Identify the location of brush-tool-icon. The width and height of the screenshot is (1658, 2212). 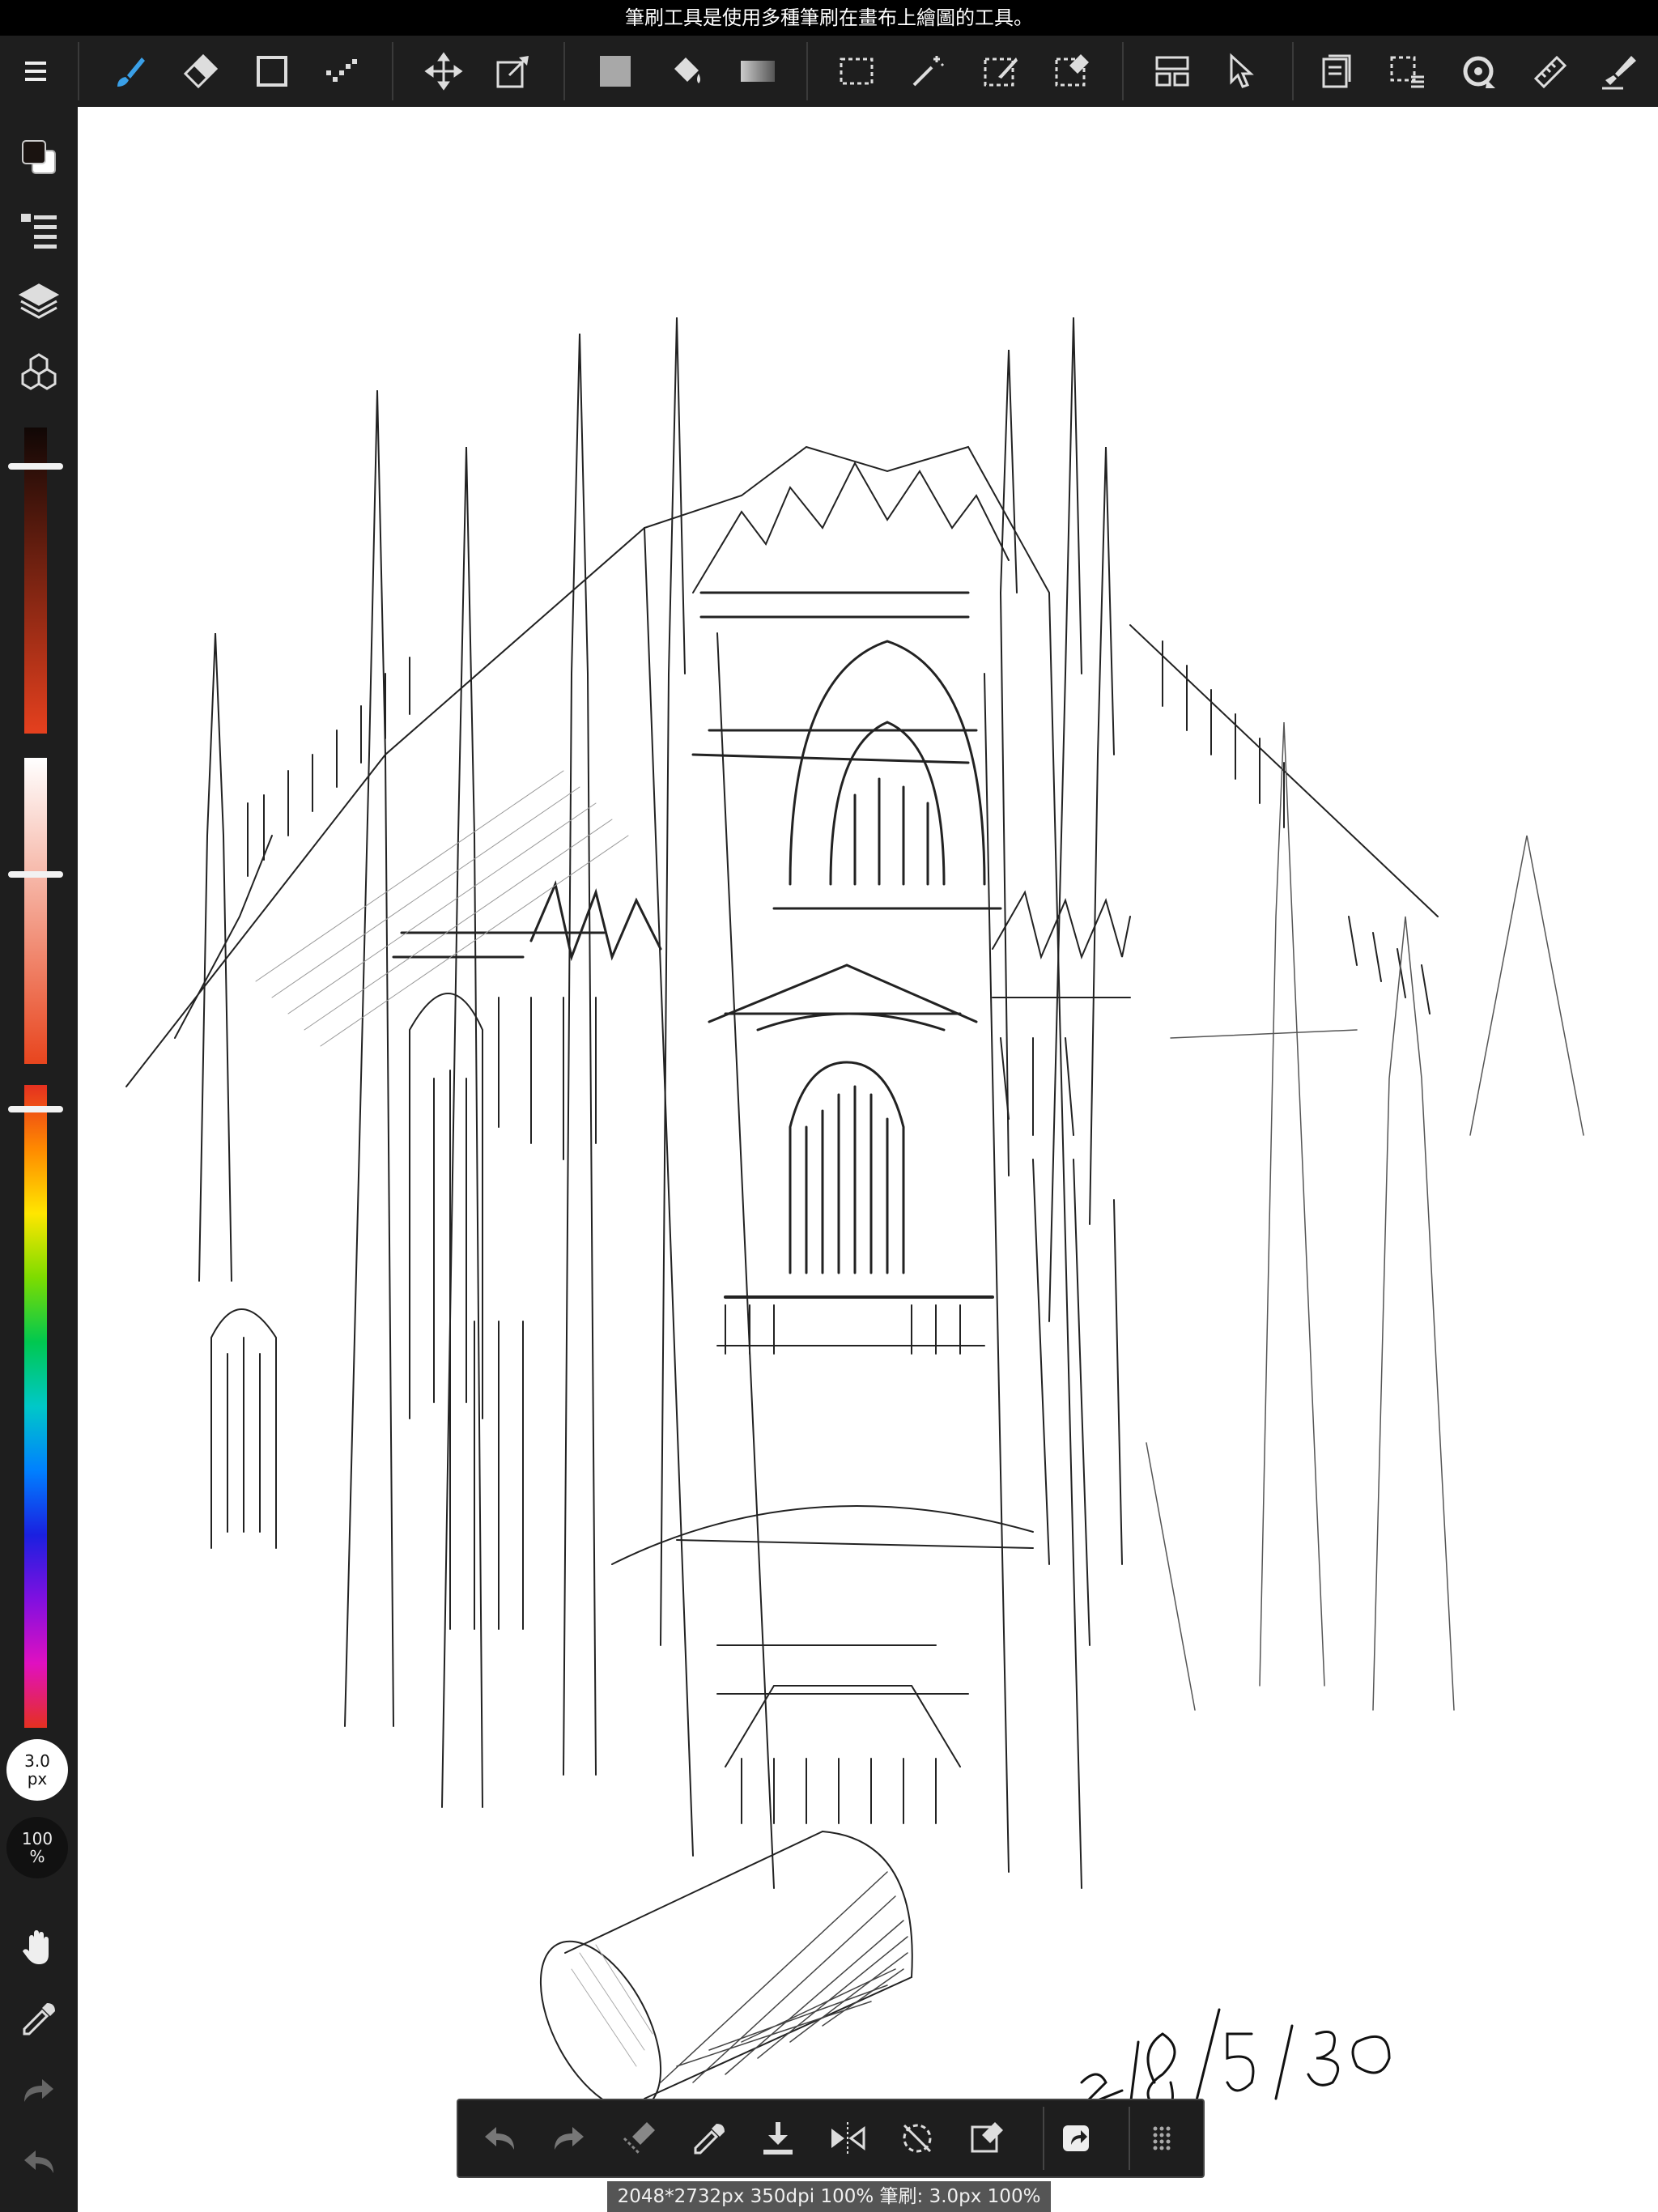
(129, 72).